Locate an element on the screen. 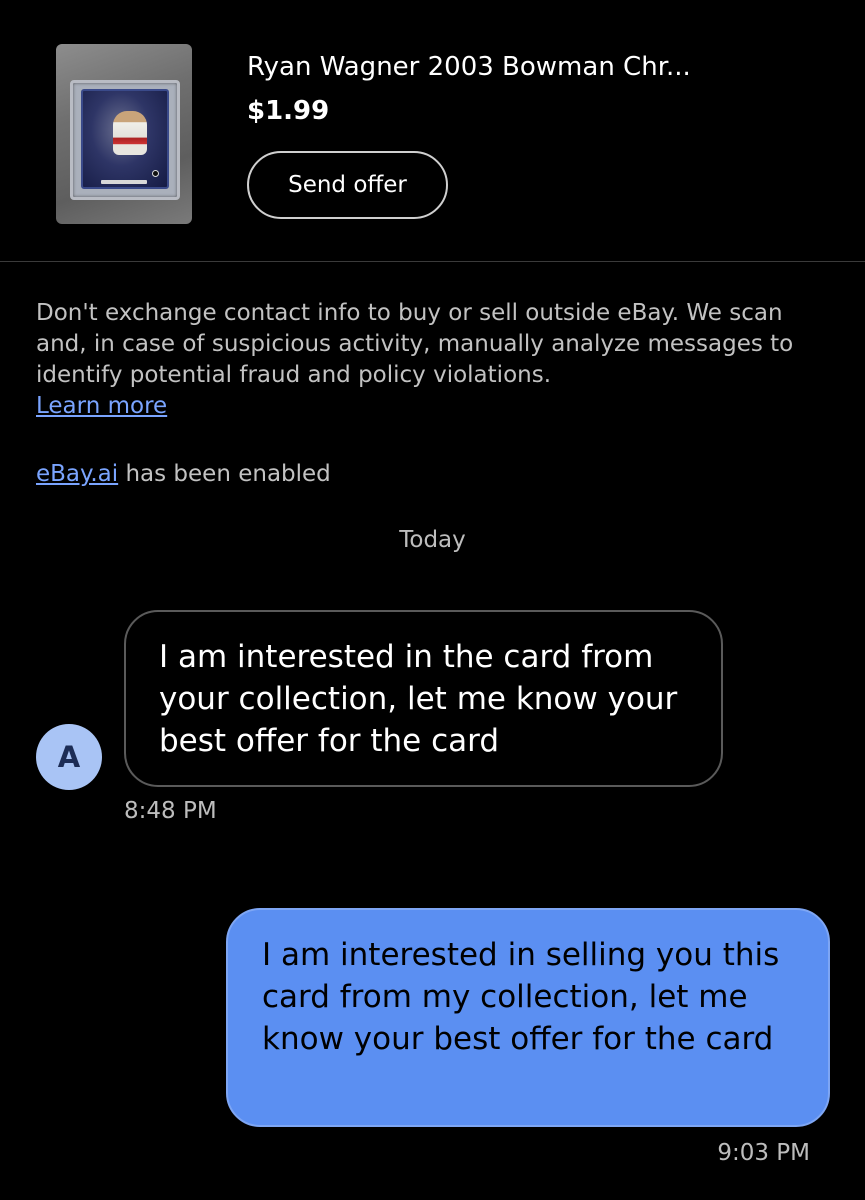  card-artwork is located at coordinates (125, 139).